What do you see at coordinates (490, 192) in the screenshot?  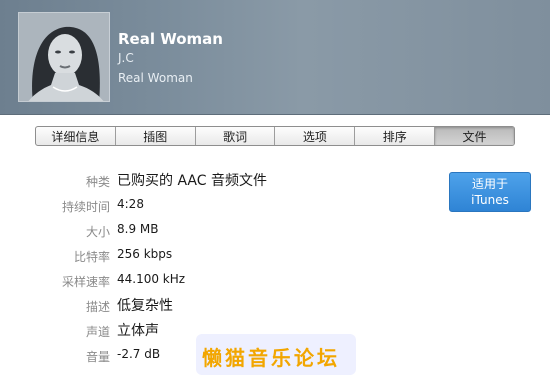 I see `itunes-compatible-button: 适用于 iTunes` at bounding box center [490, 192].